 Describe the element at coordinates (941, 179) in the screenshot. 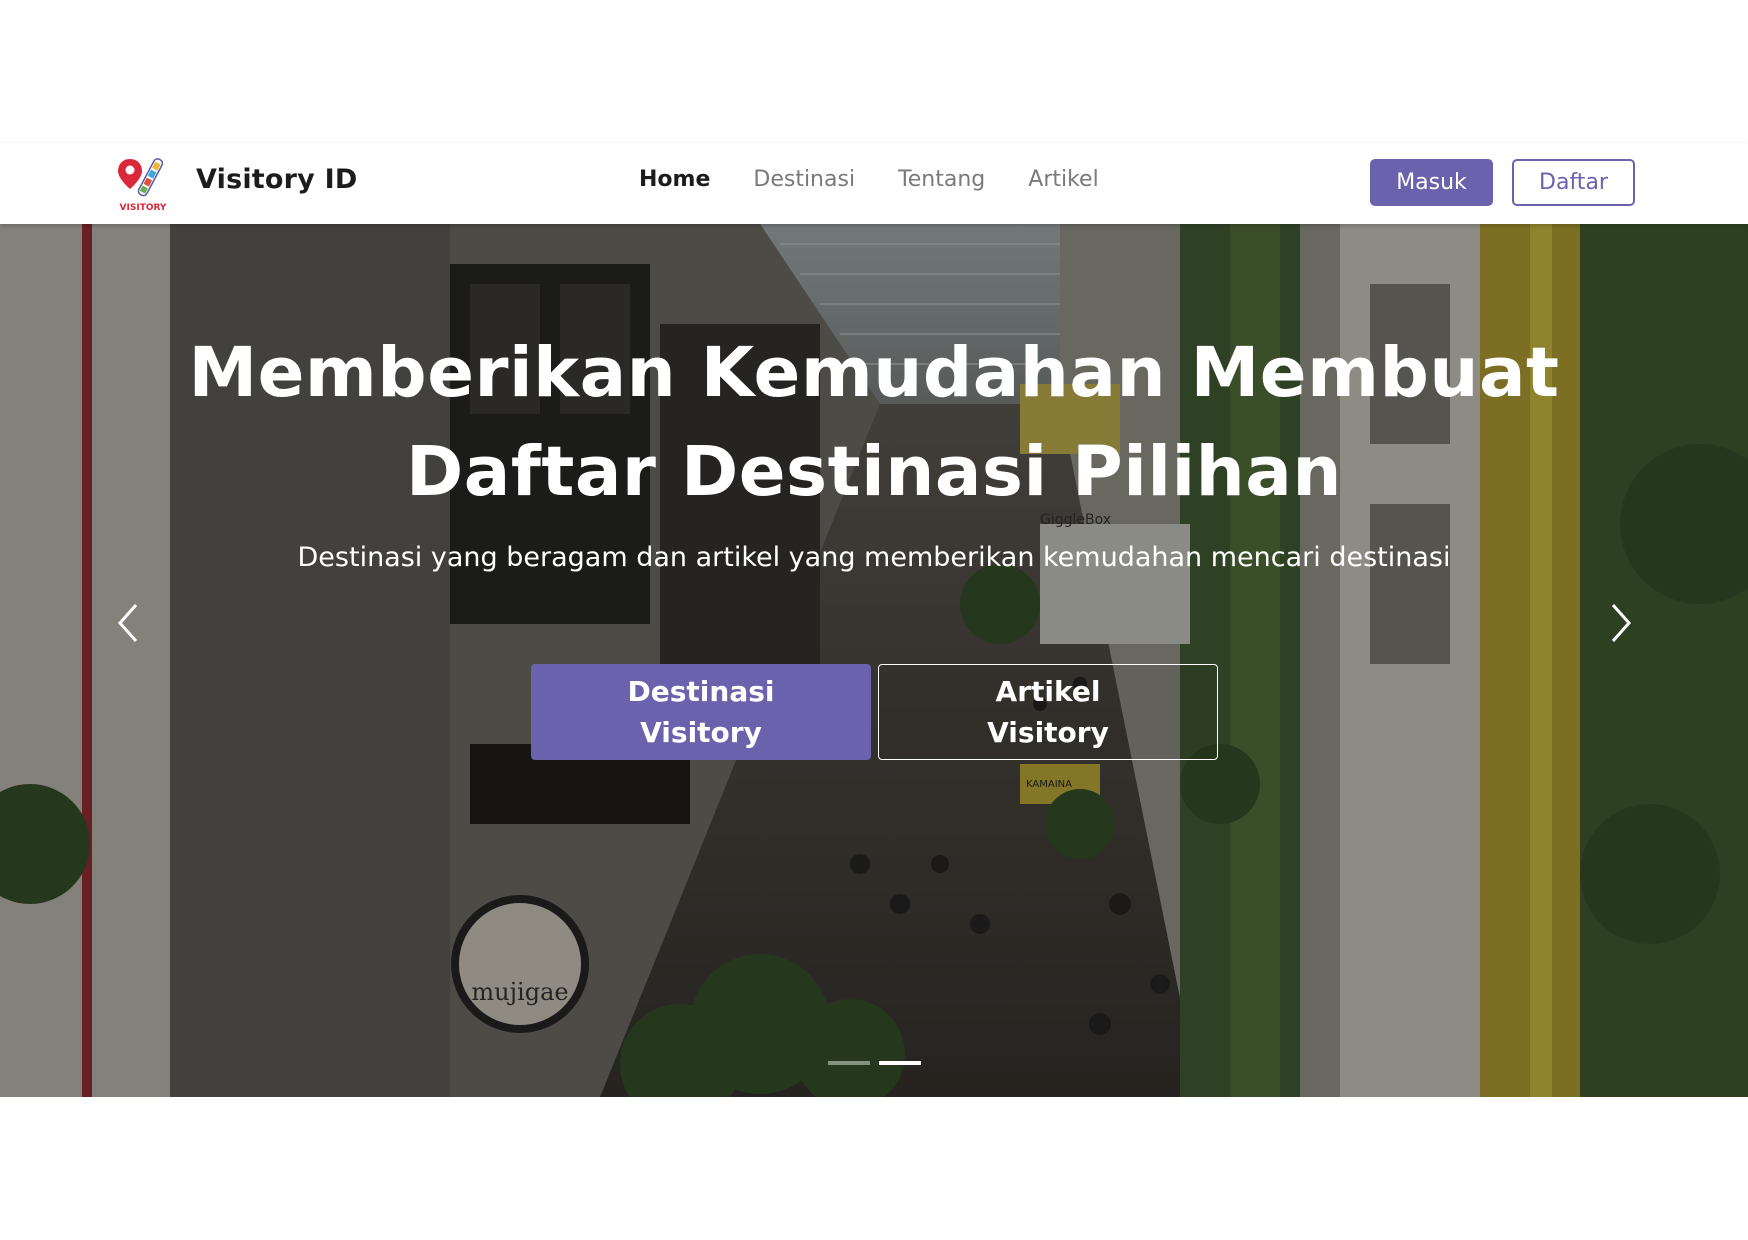

I see `nav-tentang: Tentang` at that location.